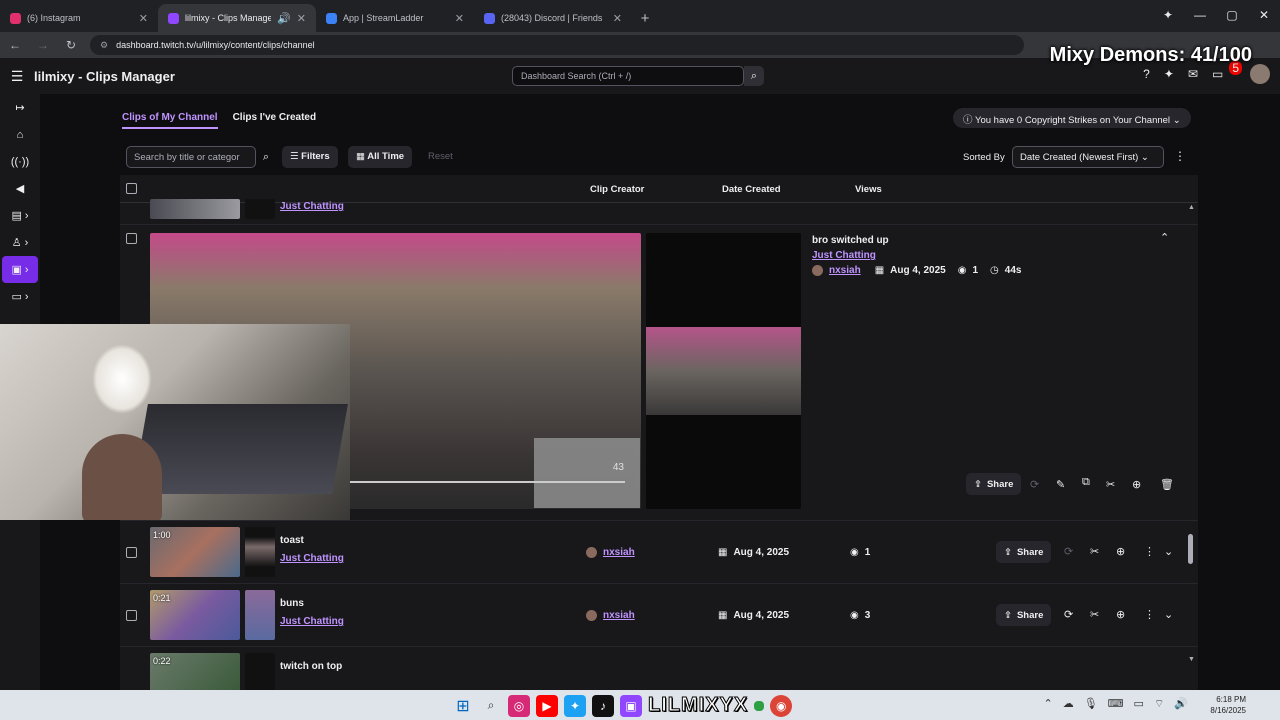  Describe the element at coordinates (311, 666) in the screenshot. I see `clip-title: twitch on top` at that location.